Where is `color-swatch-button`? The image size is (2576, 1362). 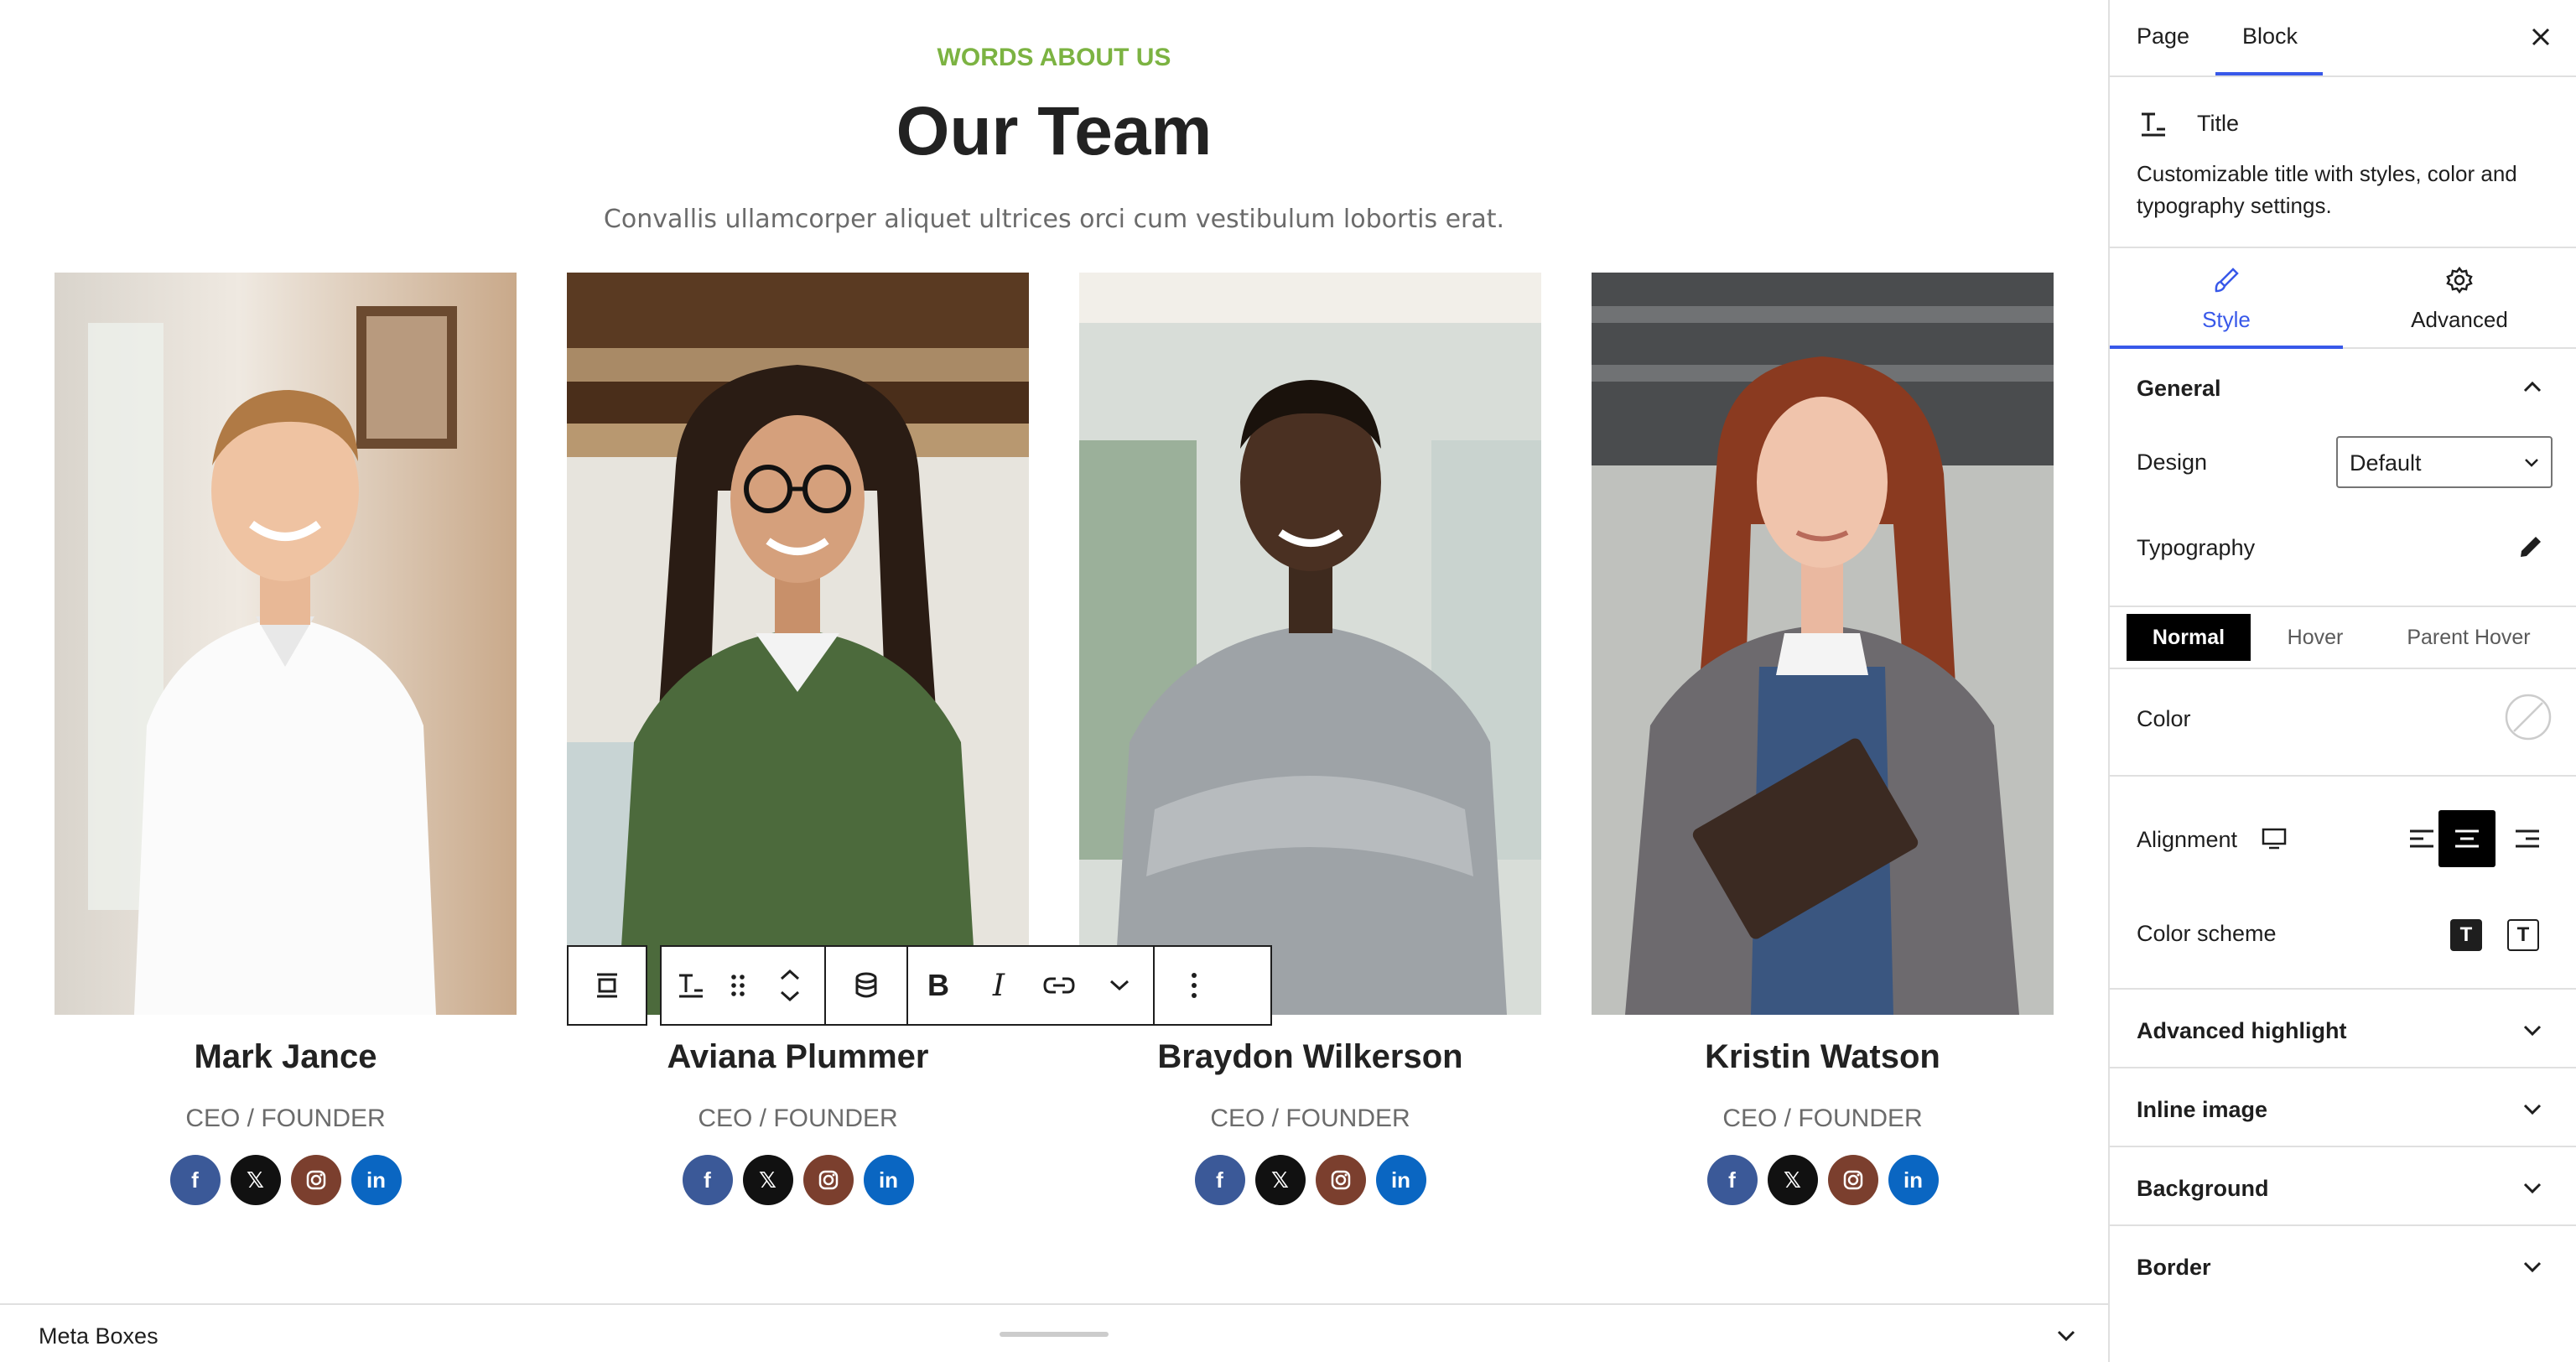
color-swatch-button is located at coordinates (2528, 719).